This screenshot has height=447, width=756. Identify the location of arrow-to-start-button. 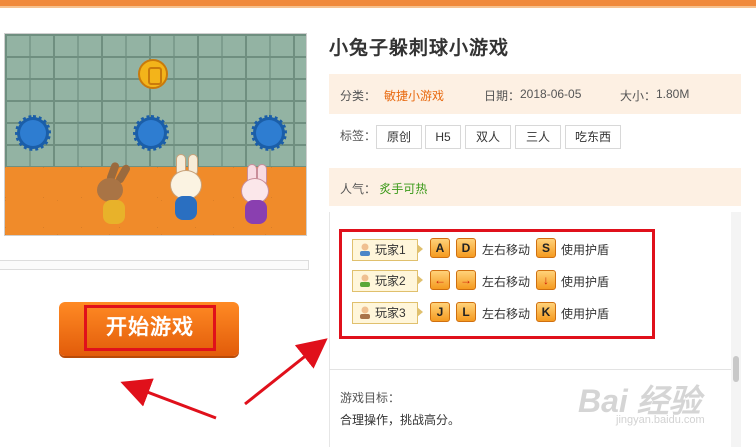
(168, 399).